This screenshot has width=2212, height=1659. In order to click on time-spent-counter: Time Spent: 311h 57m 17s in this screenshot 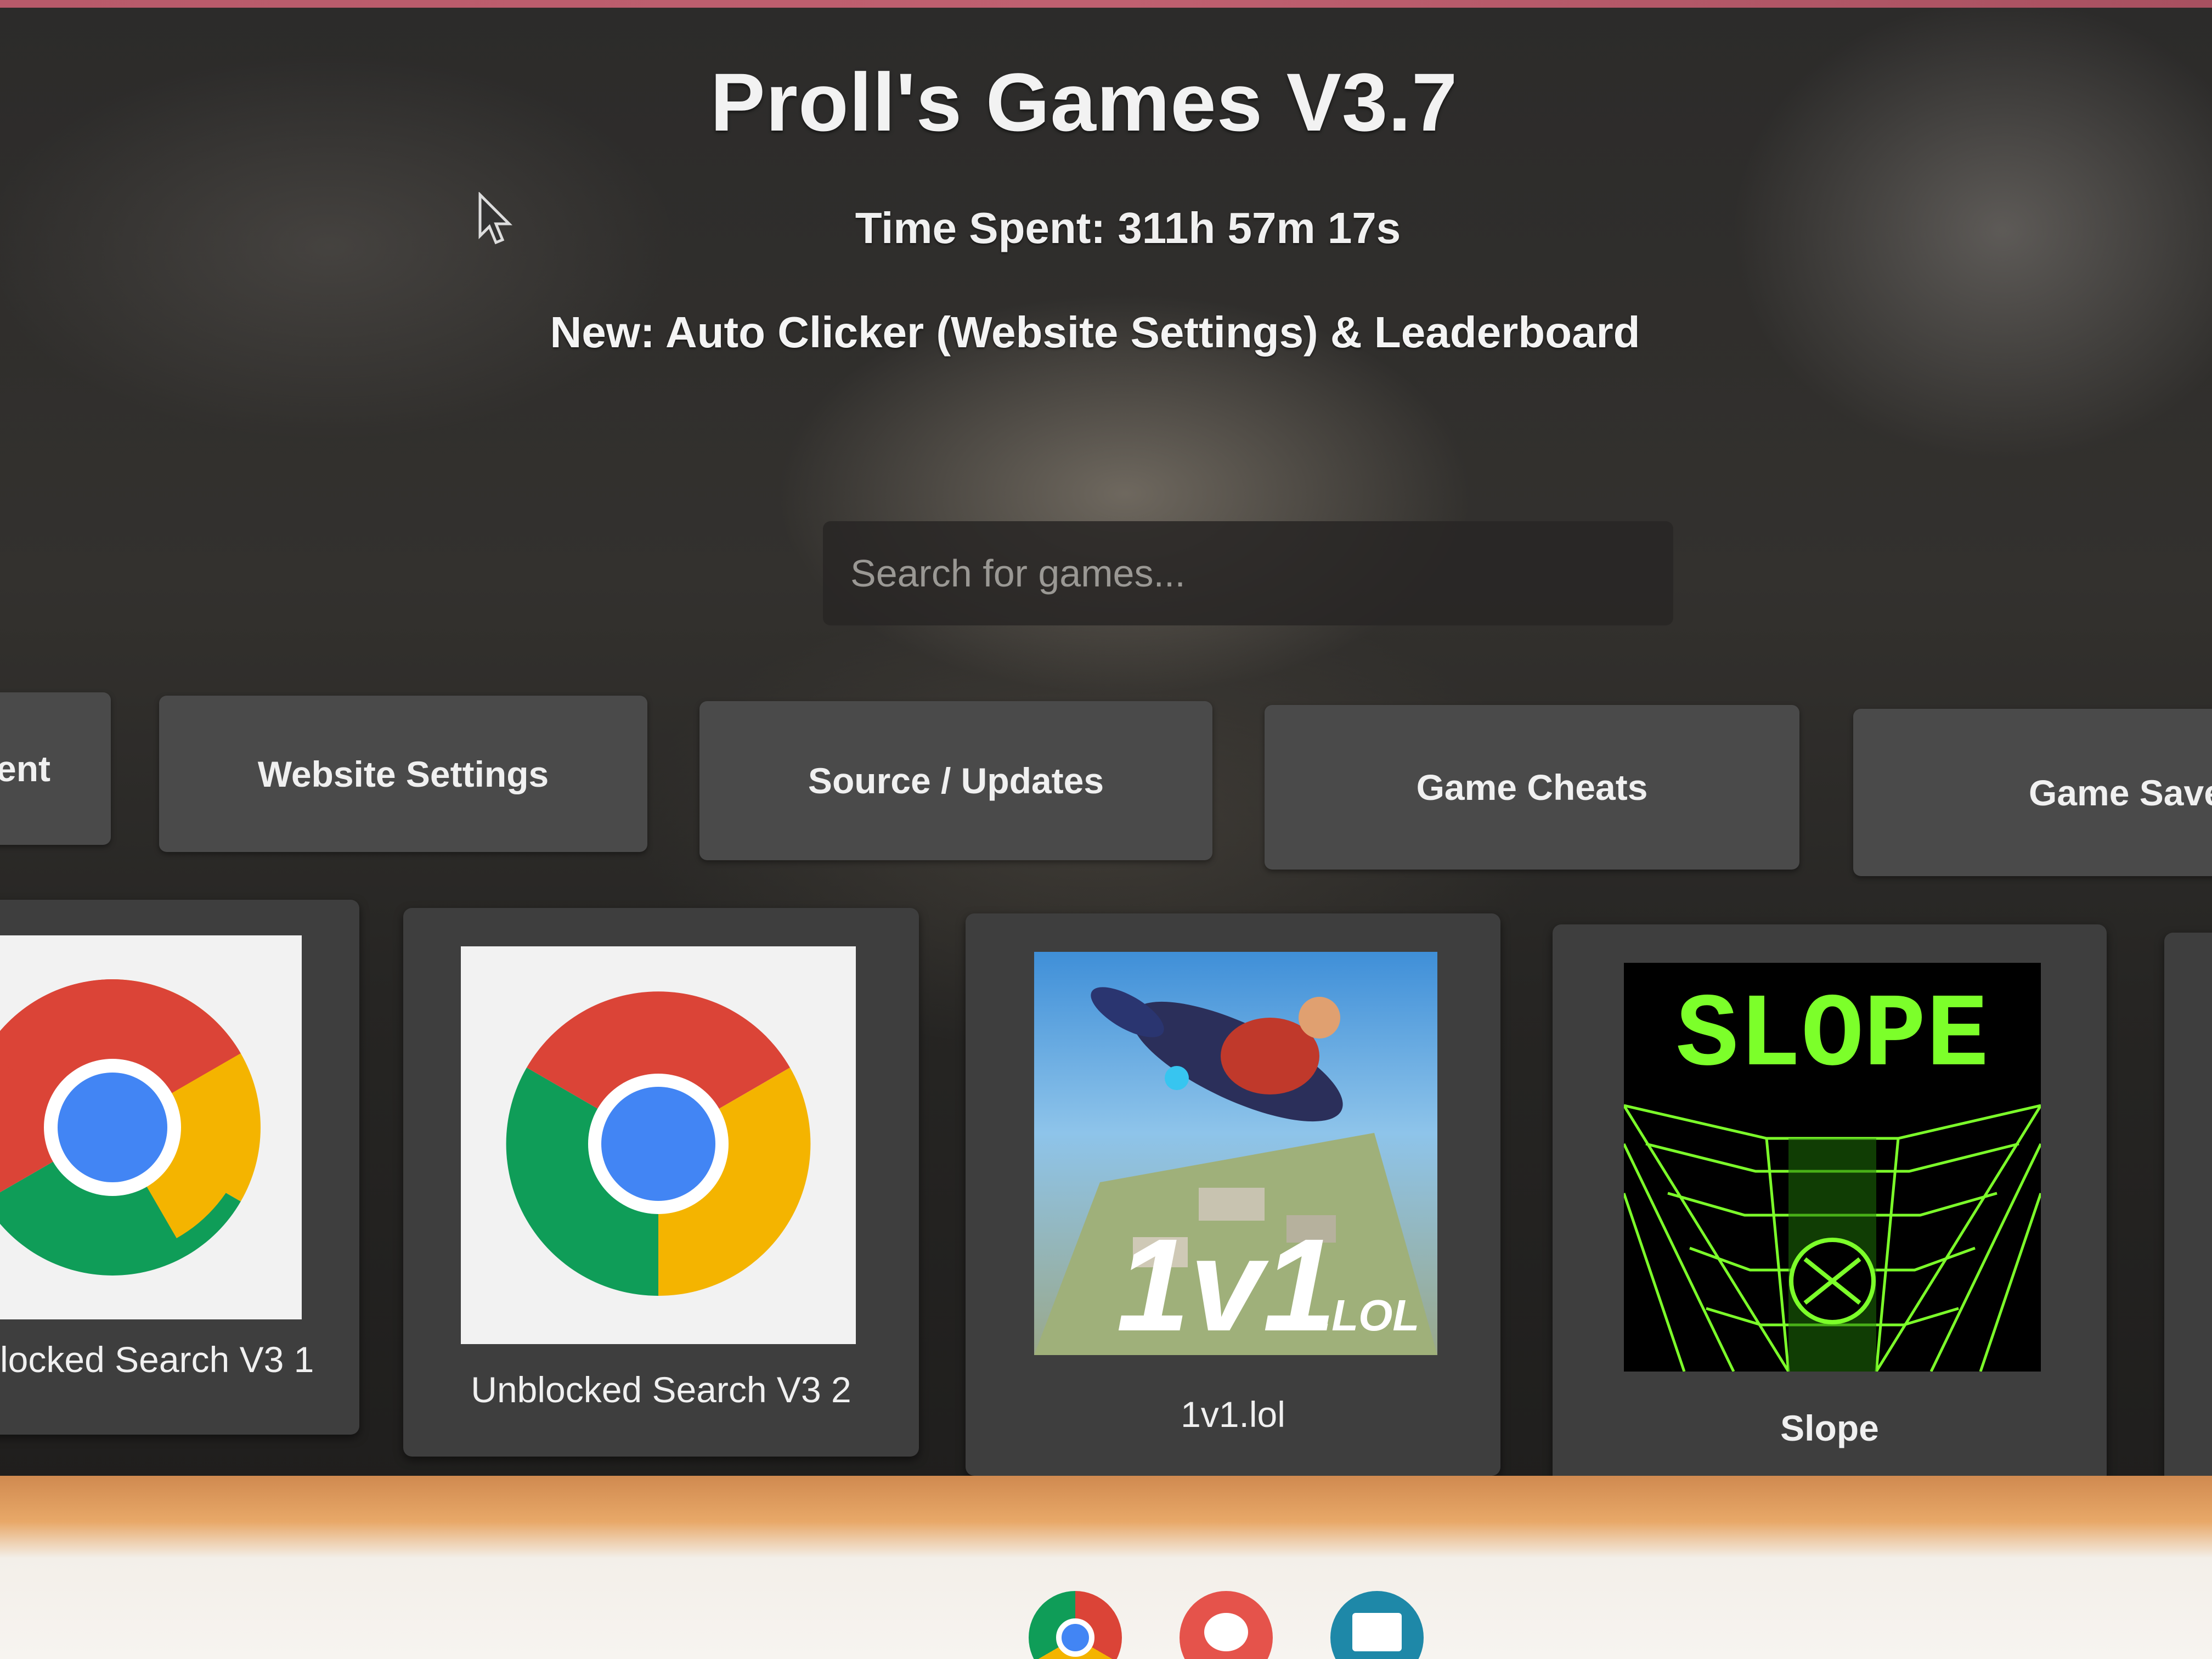, I will do `click(1117, 228)`.